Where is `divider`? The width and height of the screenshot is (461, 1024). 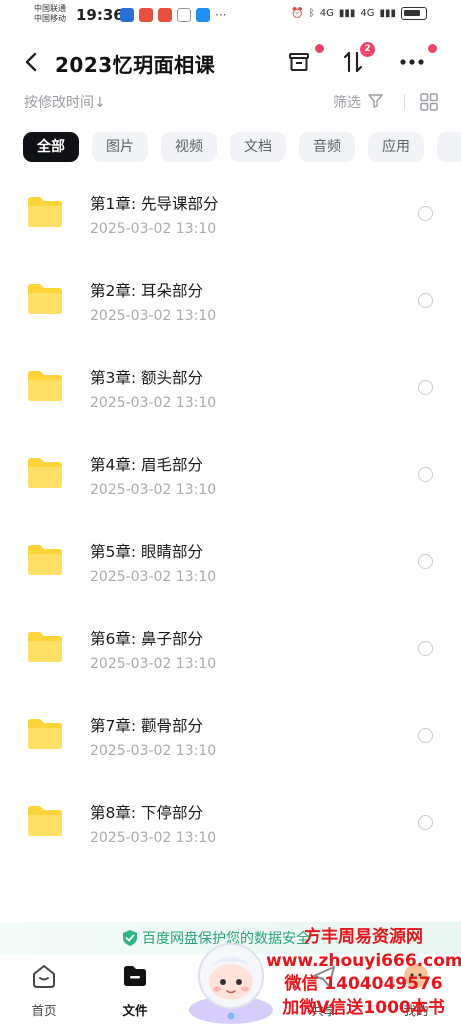
divider is located at coordinates (404, 102).